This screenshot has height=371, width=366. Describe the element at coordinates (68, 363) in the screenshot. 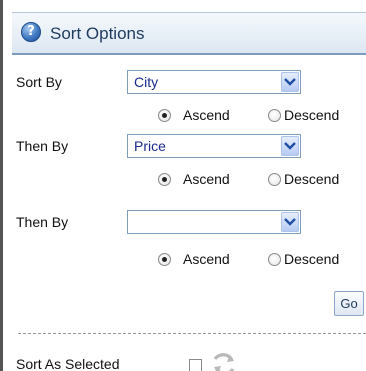

I see `sort-as-selected-label: Sort As Selected` at that location.